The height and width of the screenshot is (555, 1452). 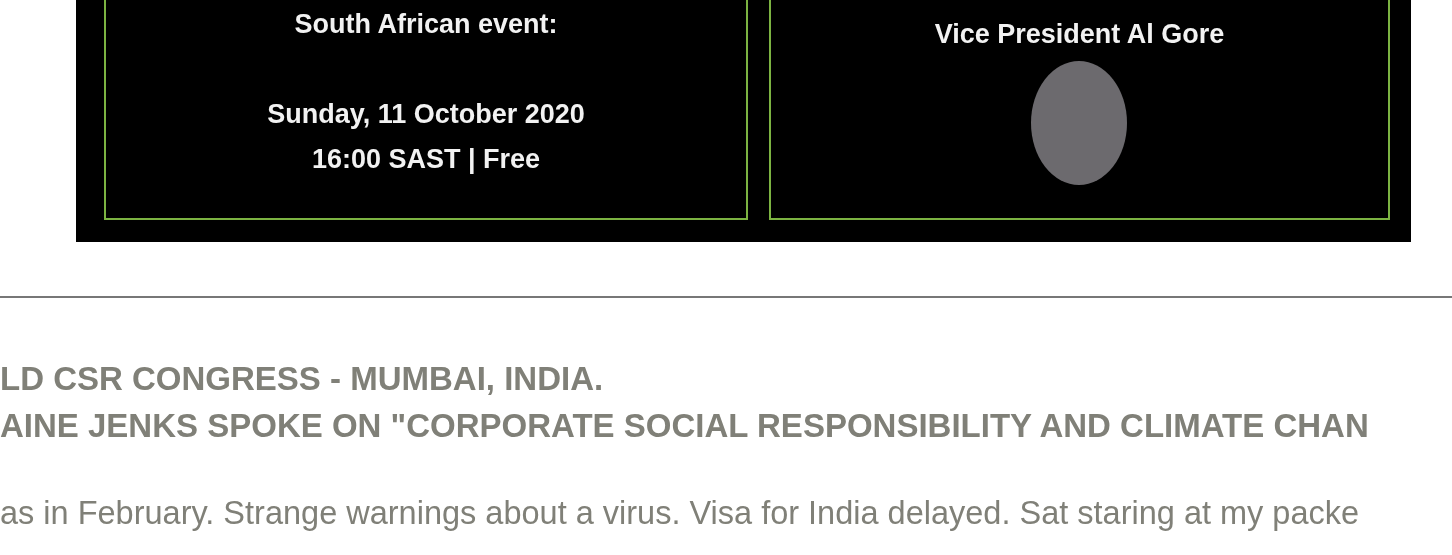 What do you see at coordinates (680, 513) in the screenshot?
I see `article-text: as in February. Strange warnings about a virus. Visa for India delayed. Sat staring at my packe` at bounding box center [680, 513].